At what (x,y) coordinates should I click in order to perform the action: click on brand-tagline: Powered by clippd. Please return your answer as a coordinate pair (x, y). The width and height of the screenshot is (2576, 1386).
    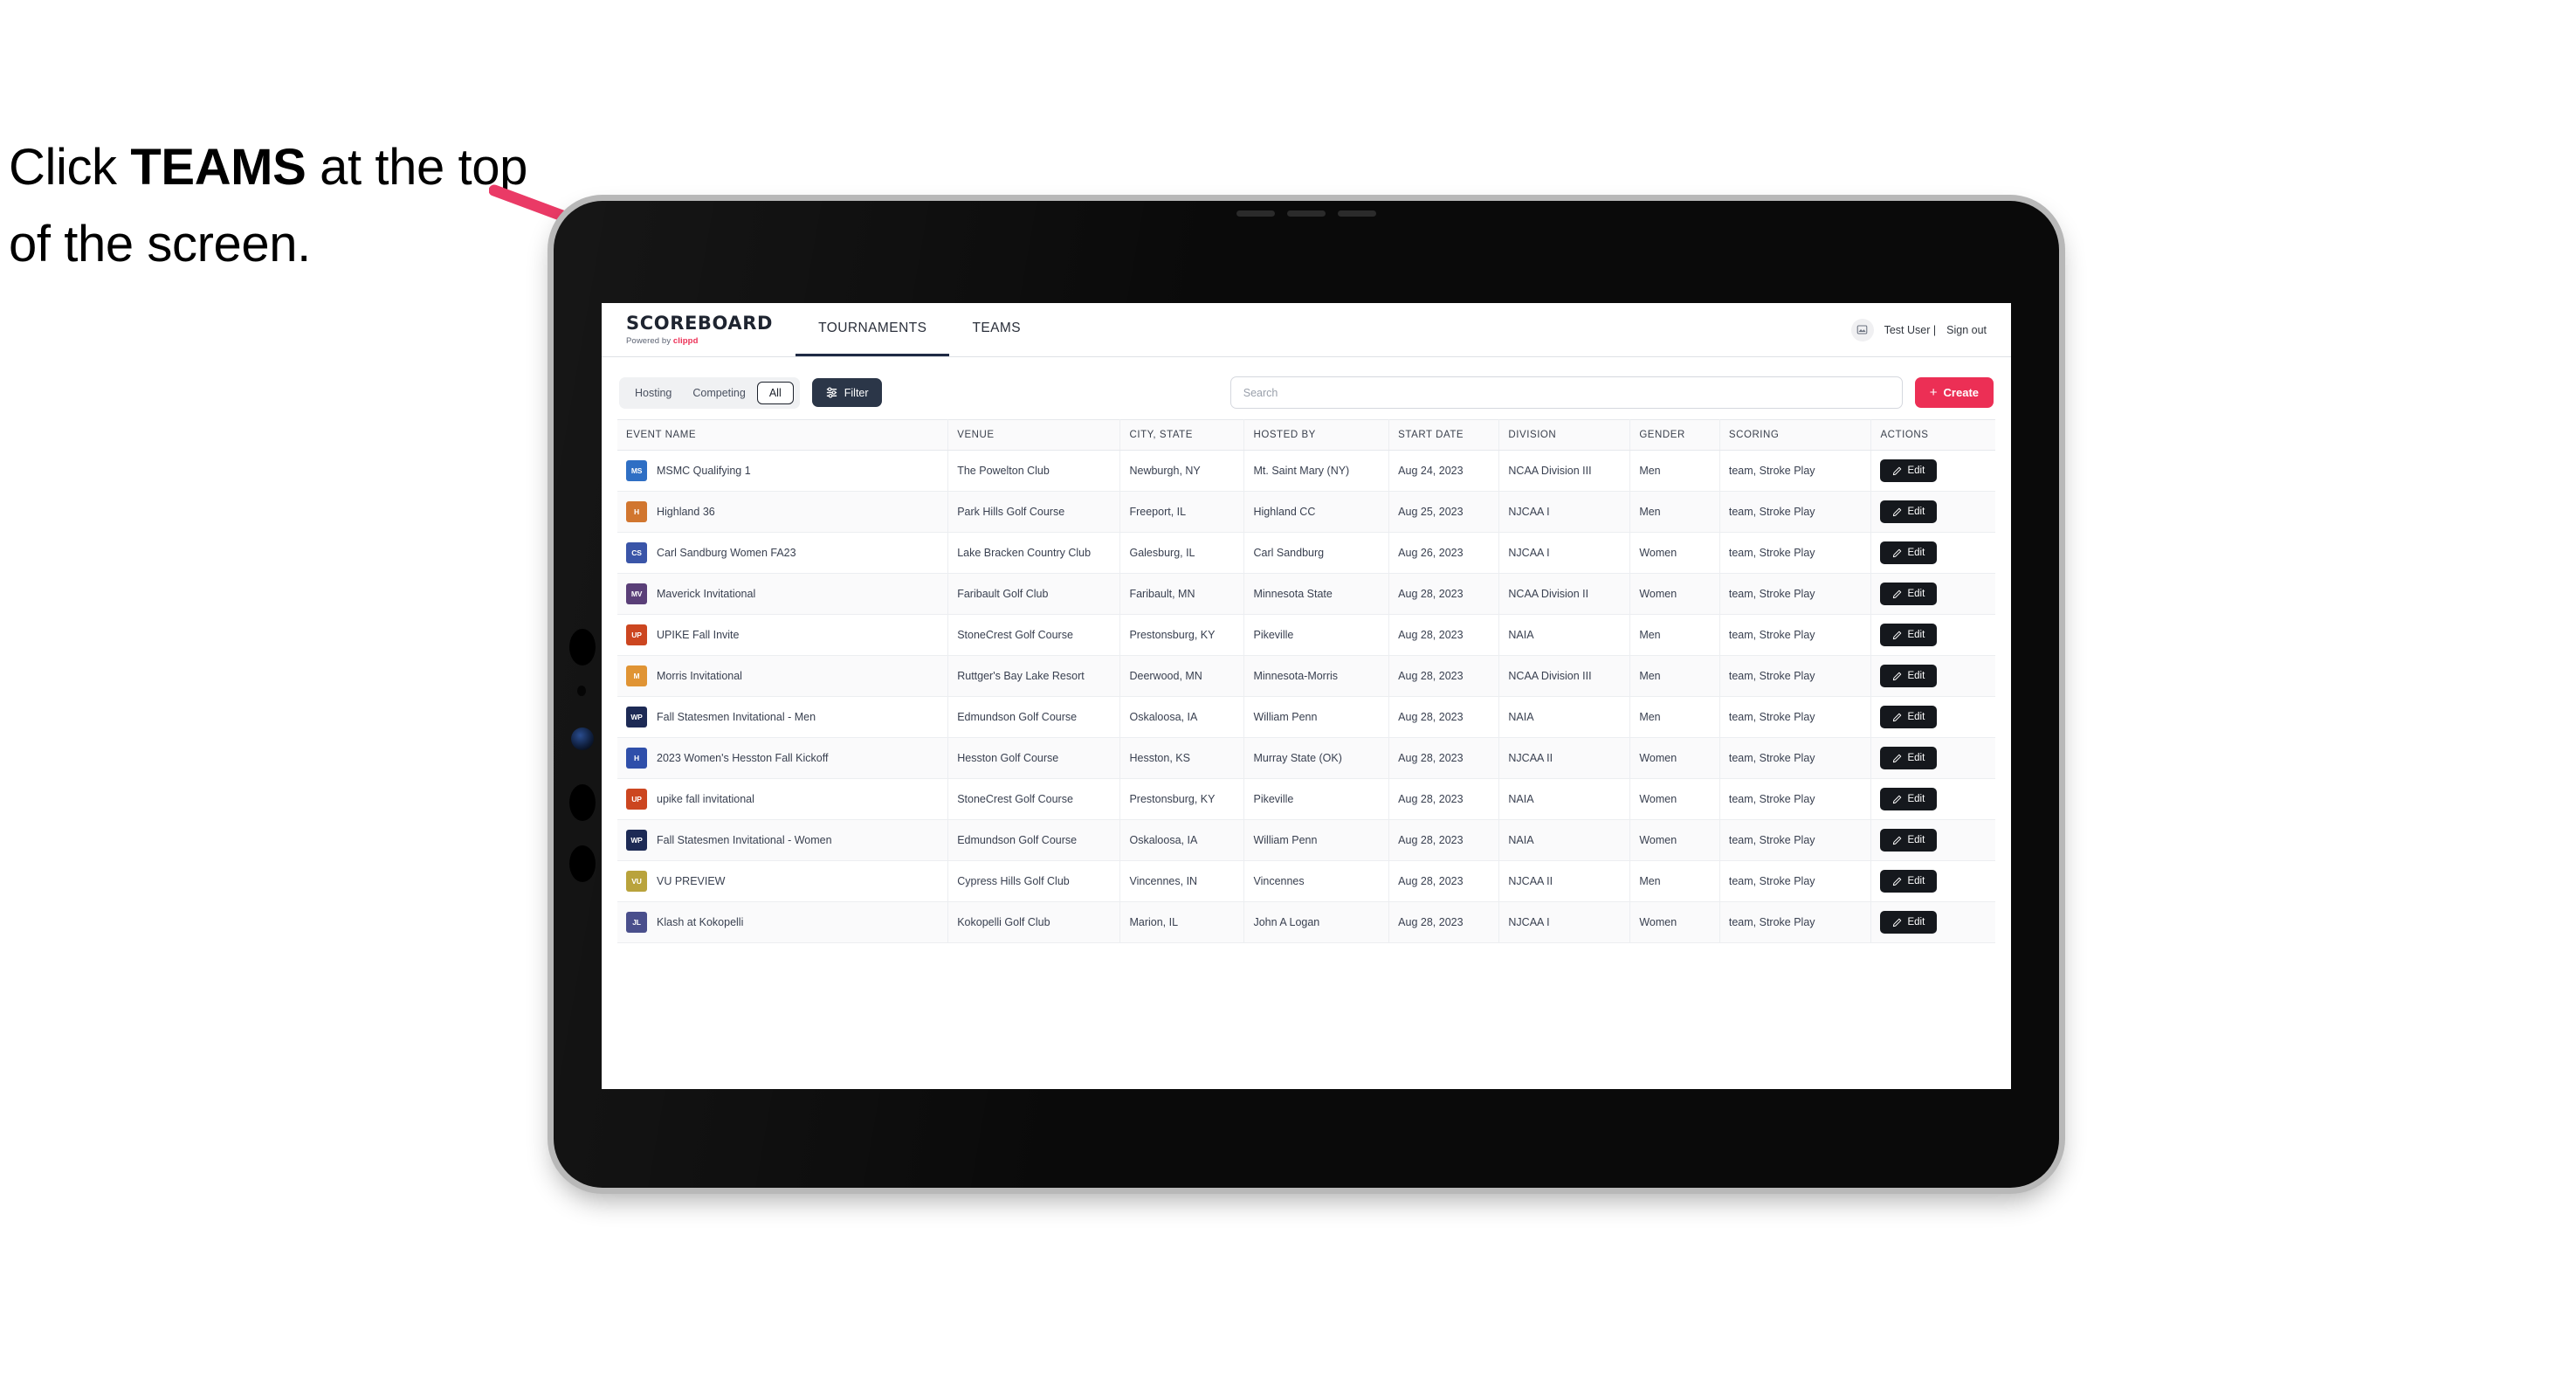
    Looking at the image, I should click on (699, 341).